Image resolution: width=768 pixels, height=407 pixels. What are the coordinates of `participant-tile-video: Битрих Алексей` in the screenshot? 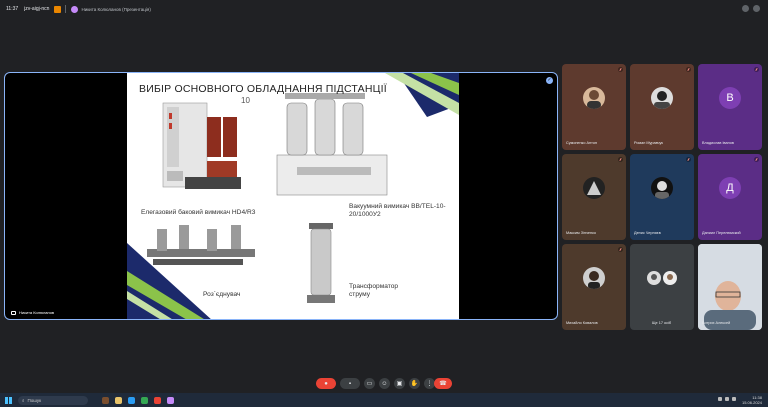 It's located at (730, 287).